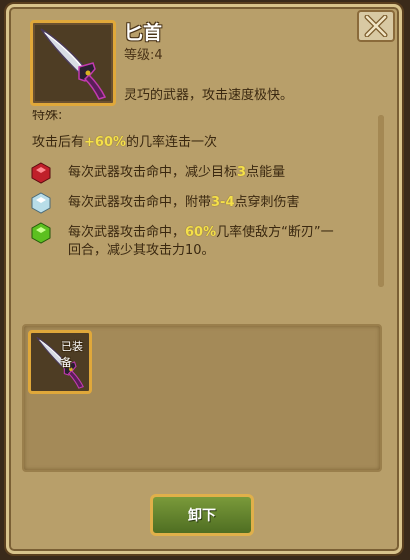 This screenshot has height=560, width=410. I want to click on white-gem-icon, so click(41, 203).